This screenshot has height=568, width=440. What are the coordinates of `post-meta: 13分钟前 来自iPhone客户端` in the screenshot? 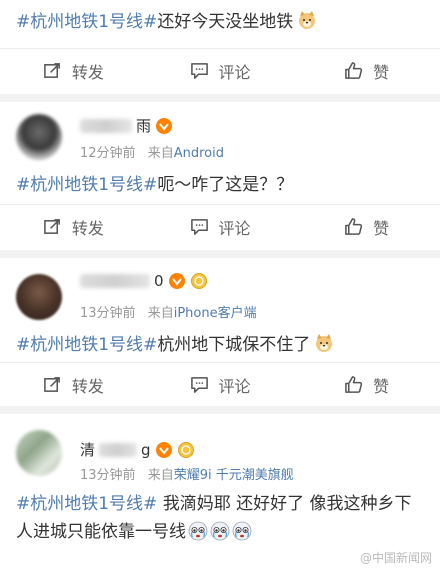 It's located at (168, 311).